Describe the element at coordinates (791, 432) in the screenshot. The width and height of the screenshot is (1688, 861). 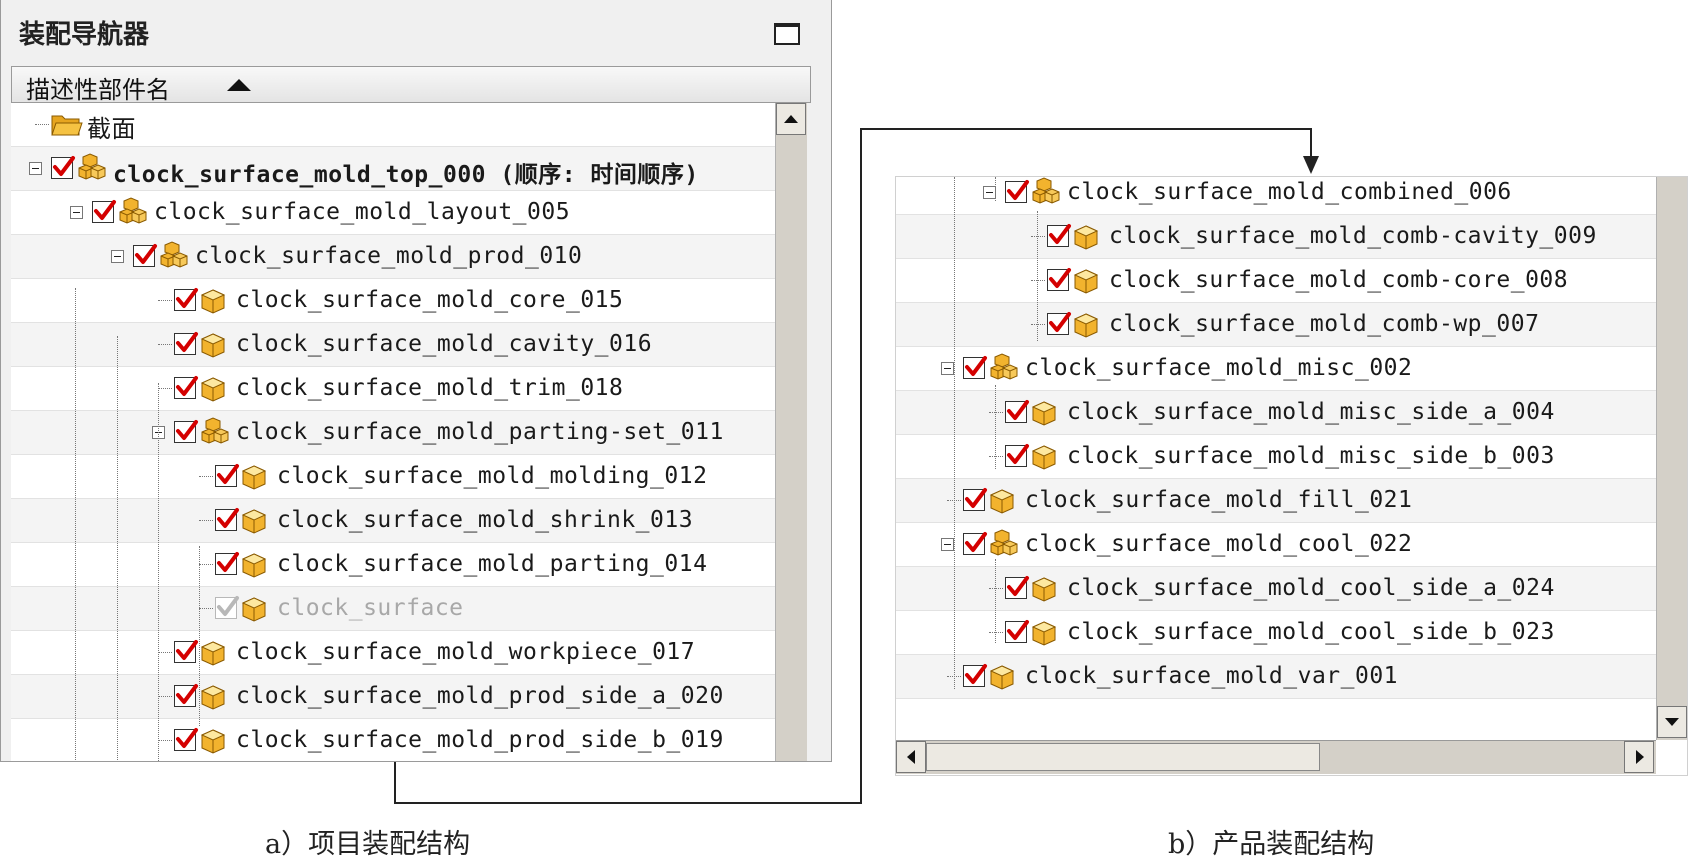
I see `vertical-scrollbar-a` at that location.